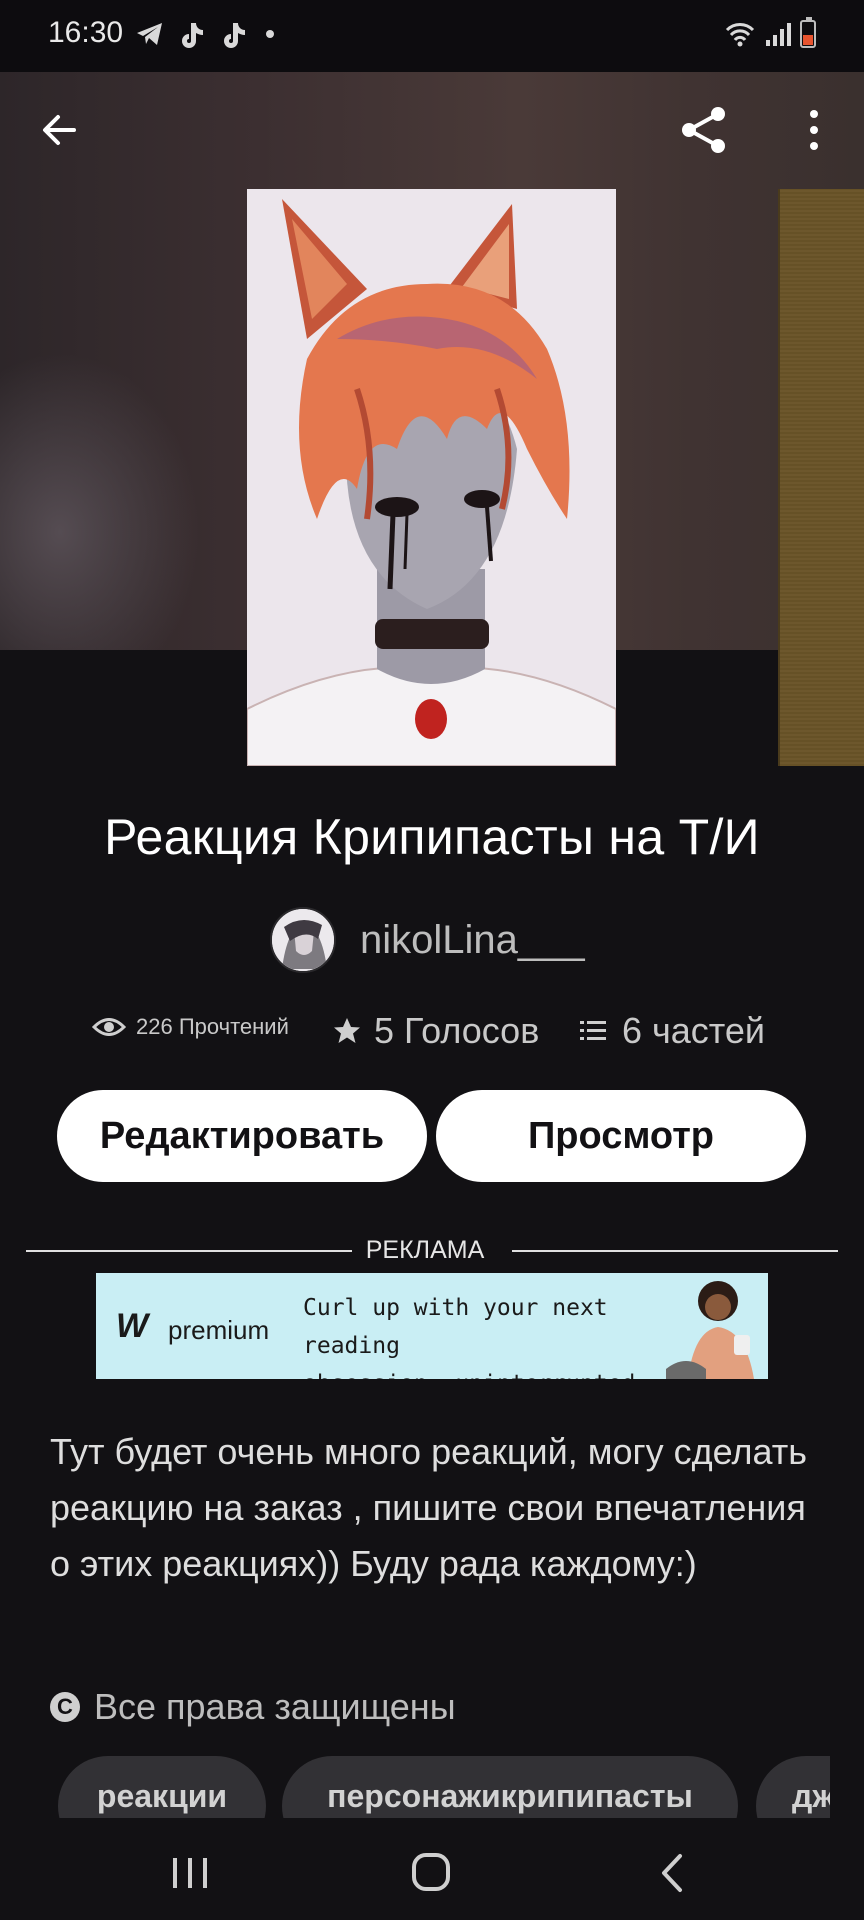 This screenshot has width=864, height=1920. I want to click on system-nav-bar, so click(432, 1869).